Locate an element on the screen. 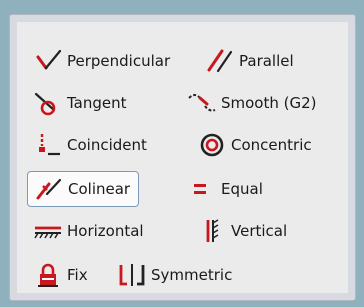  horizontal-button: Horizontal is located at coordinates (88, 231).